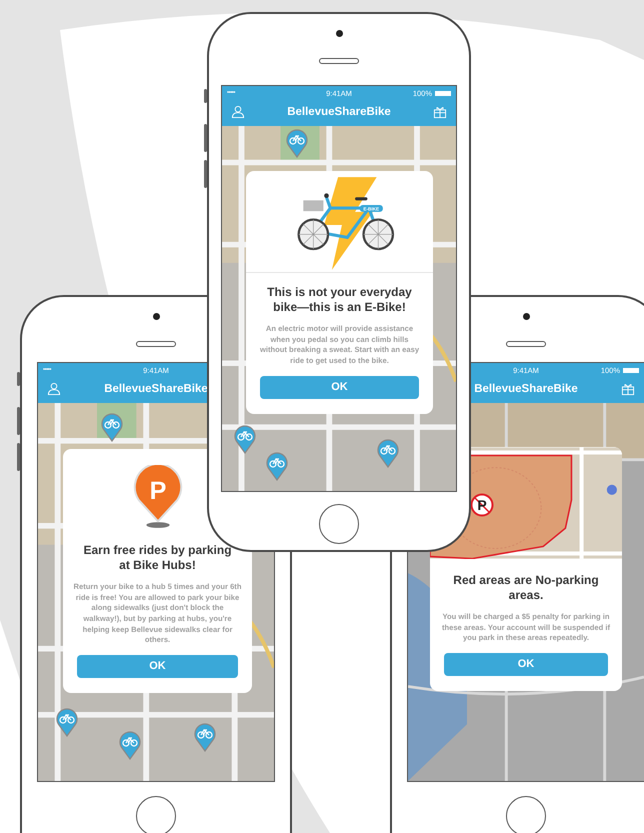 Image resolution: width=644 pixels, height=833 pixels. I want to click on dialog-title: Red areas are No-parking areas., so click(526, 588).